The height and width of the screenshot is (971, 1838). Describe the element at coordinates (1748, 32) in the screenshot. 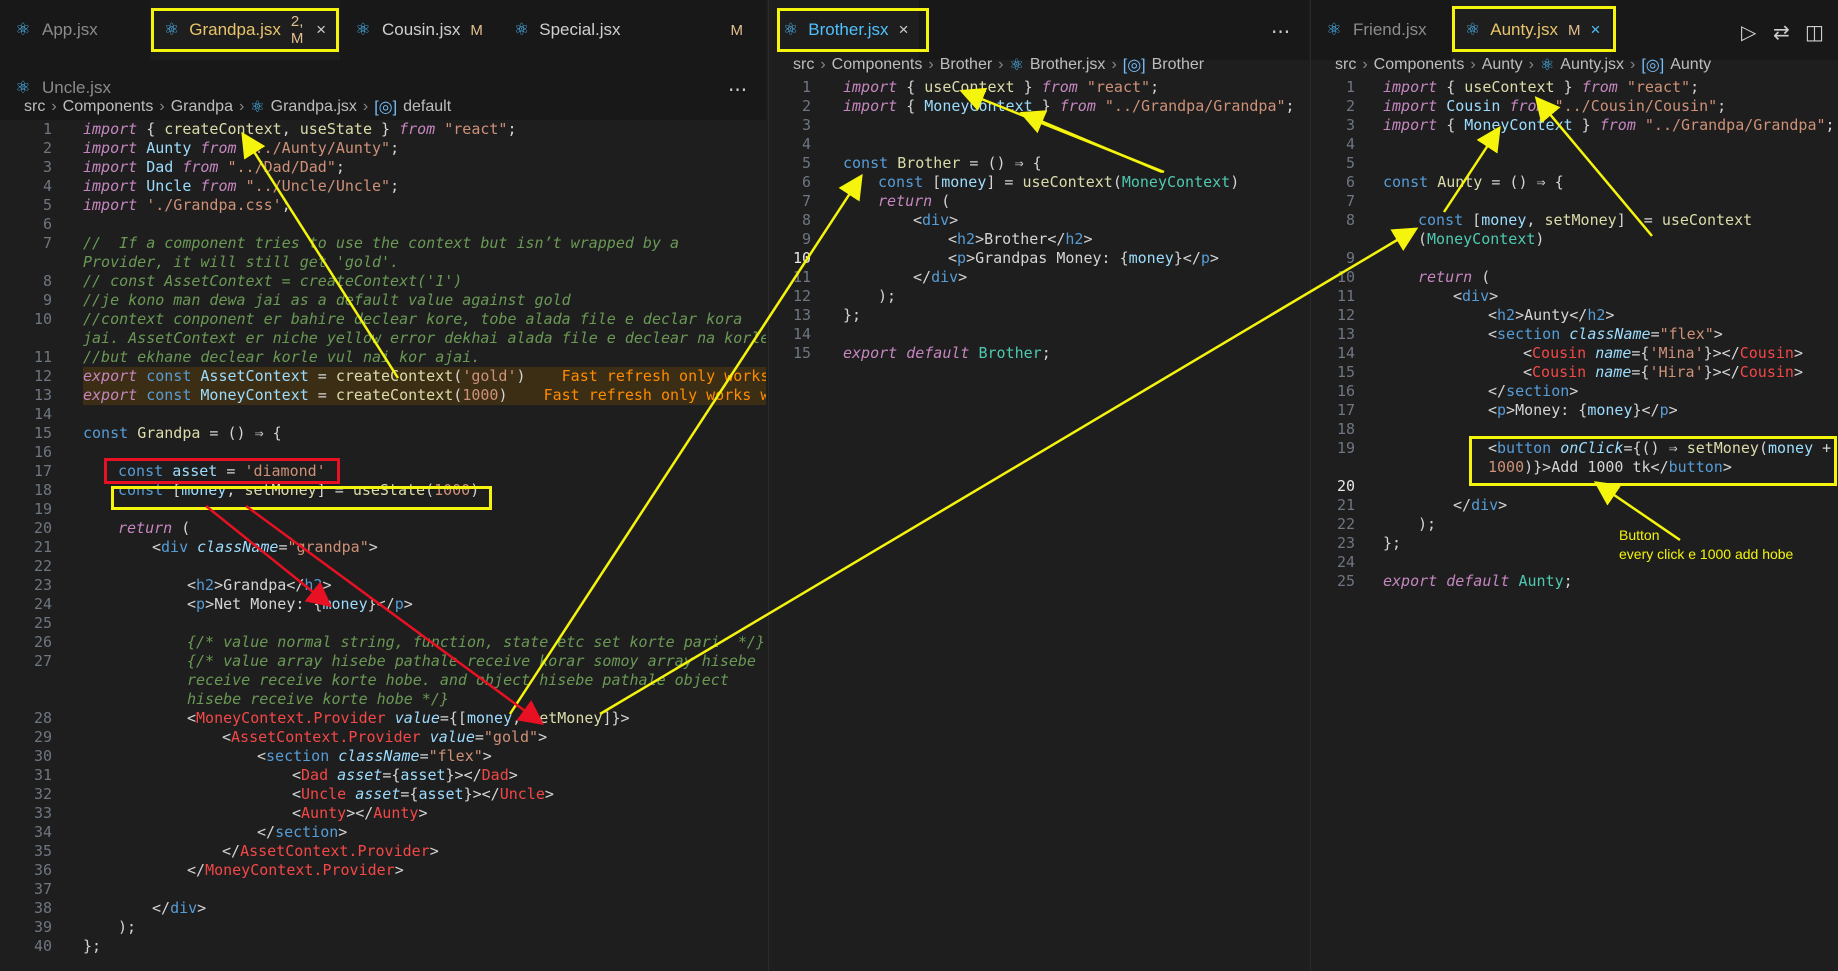

I see `run-icon: ▷` at that location.